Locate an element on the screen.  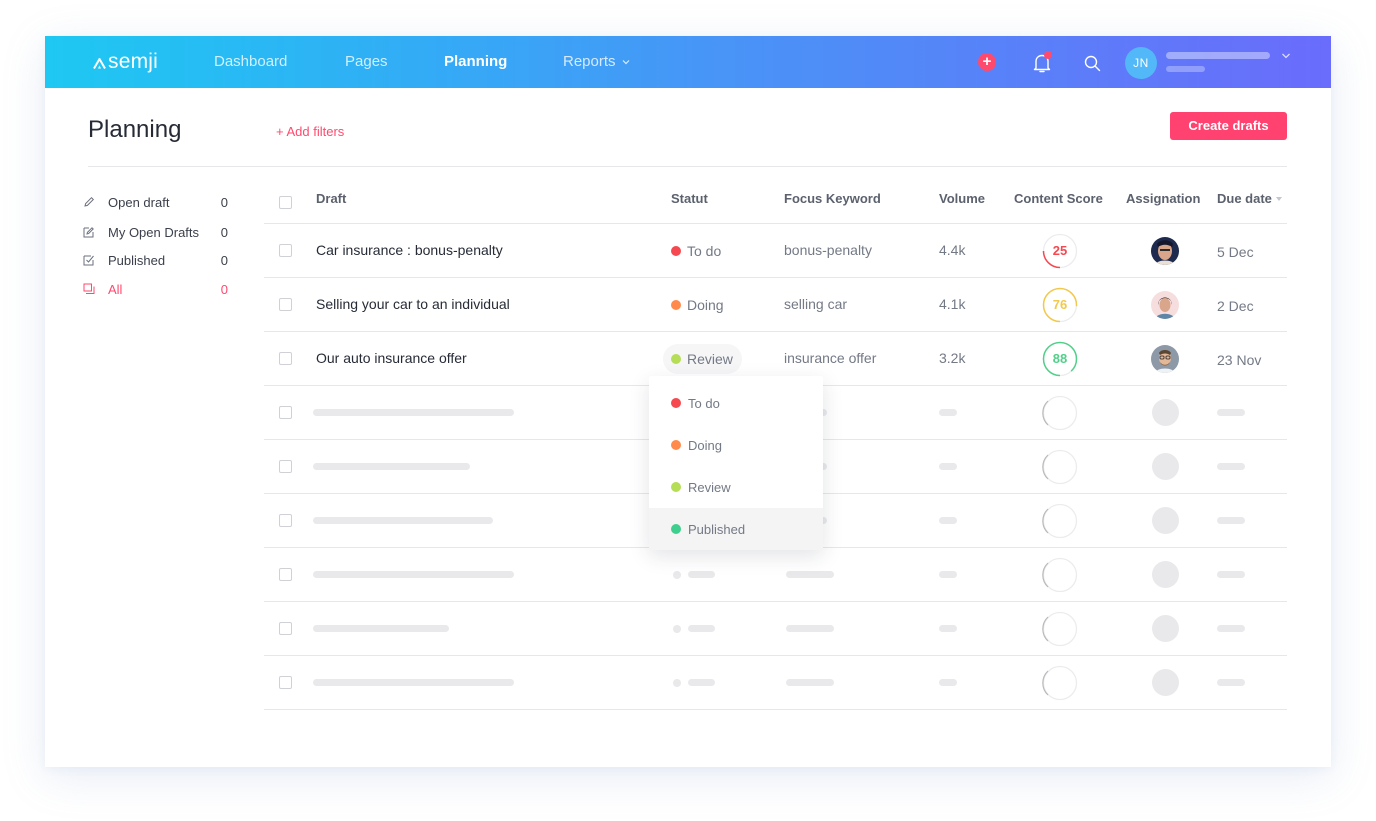
add-button: + is located at coordinates (987, 62).